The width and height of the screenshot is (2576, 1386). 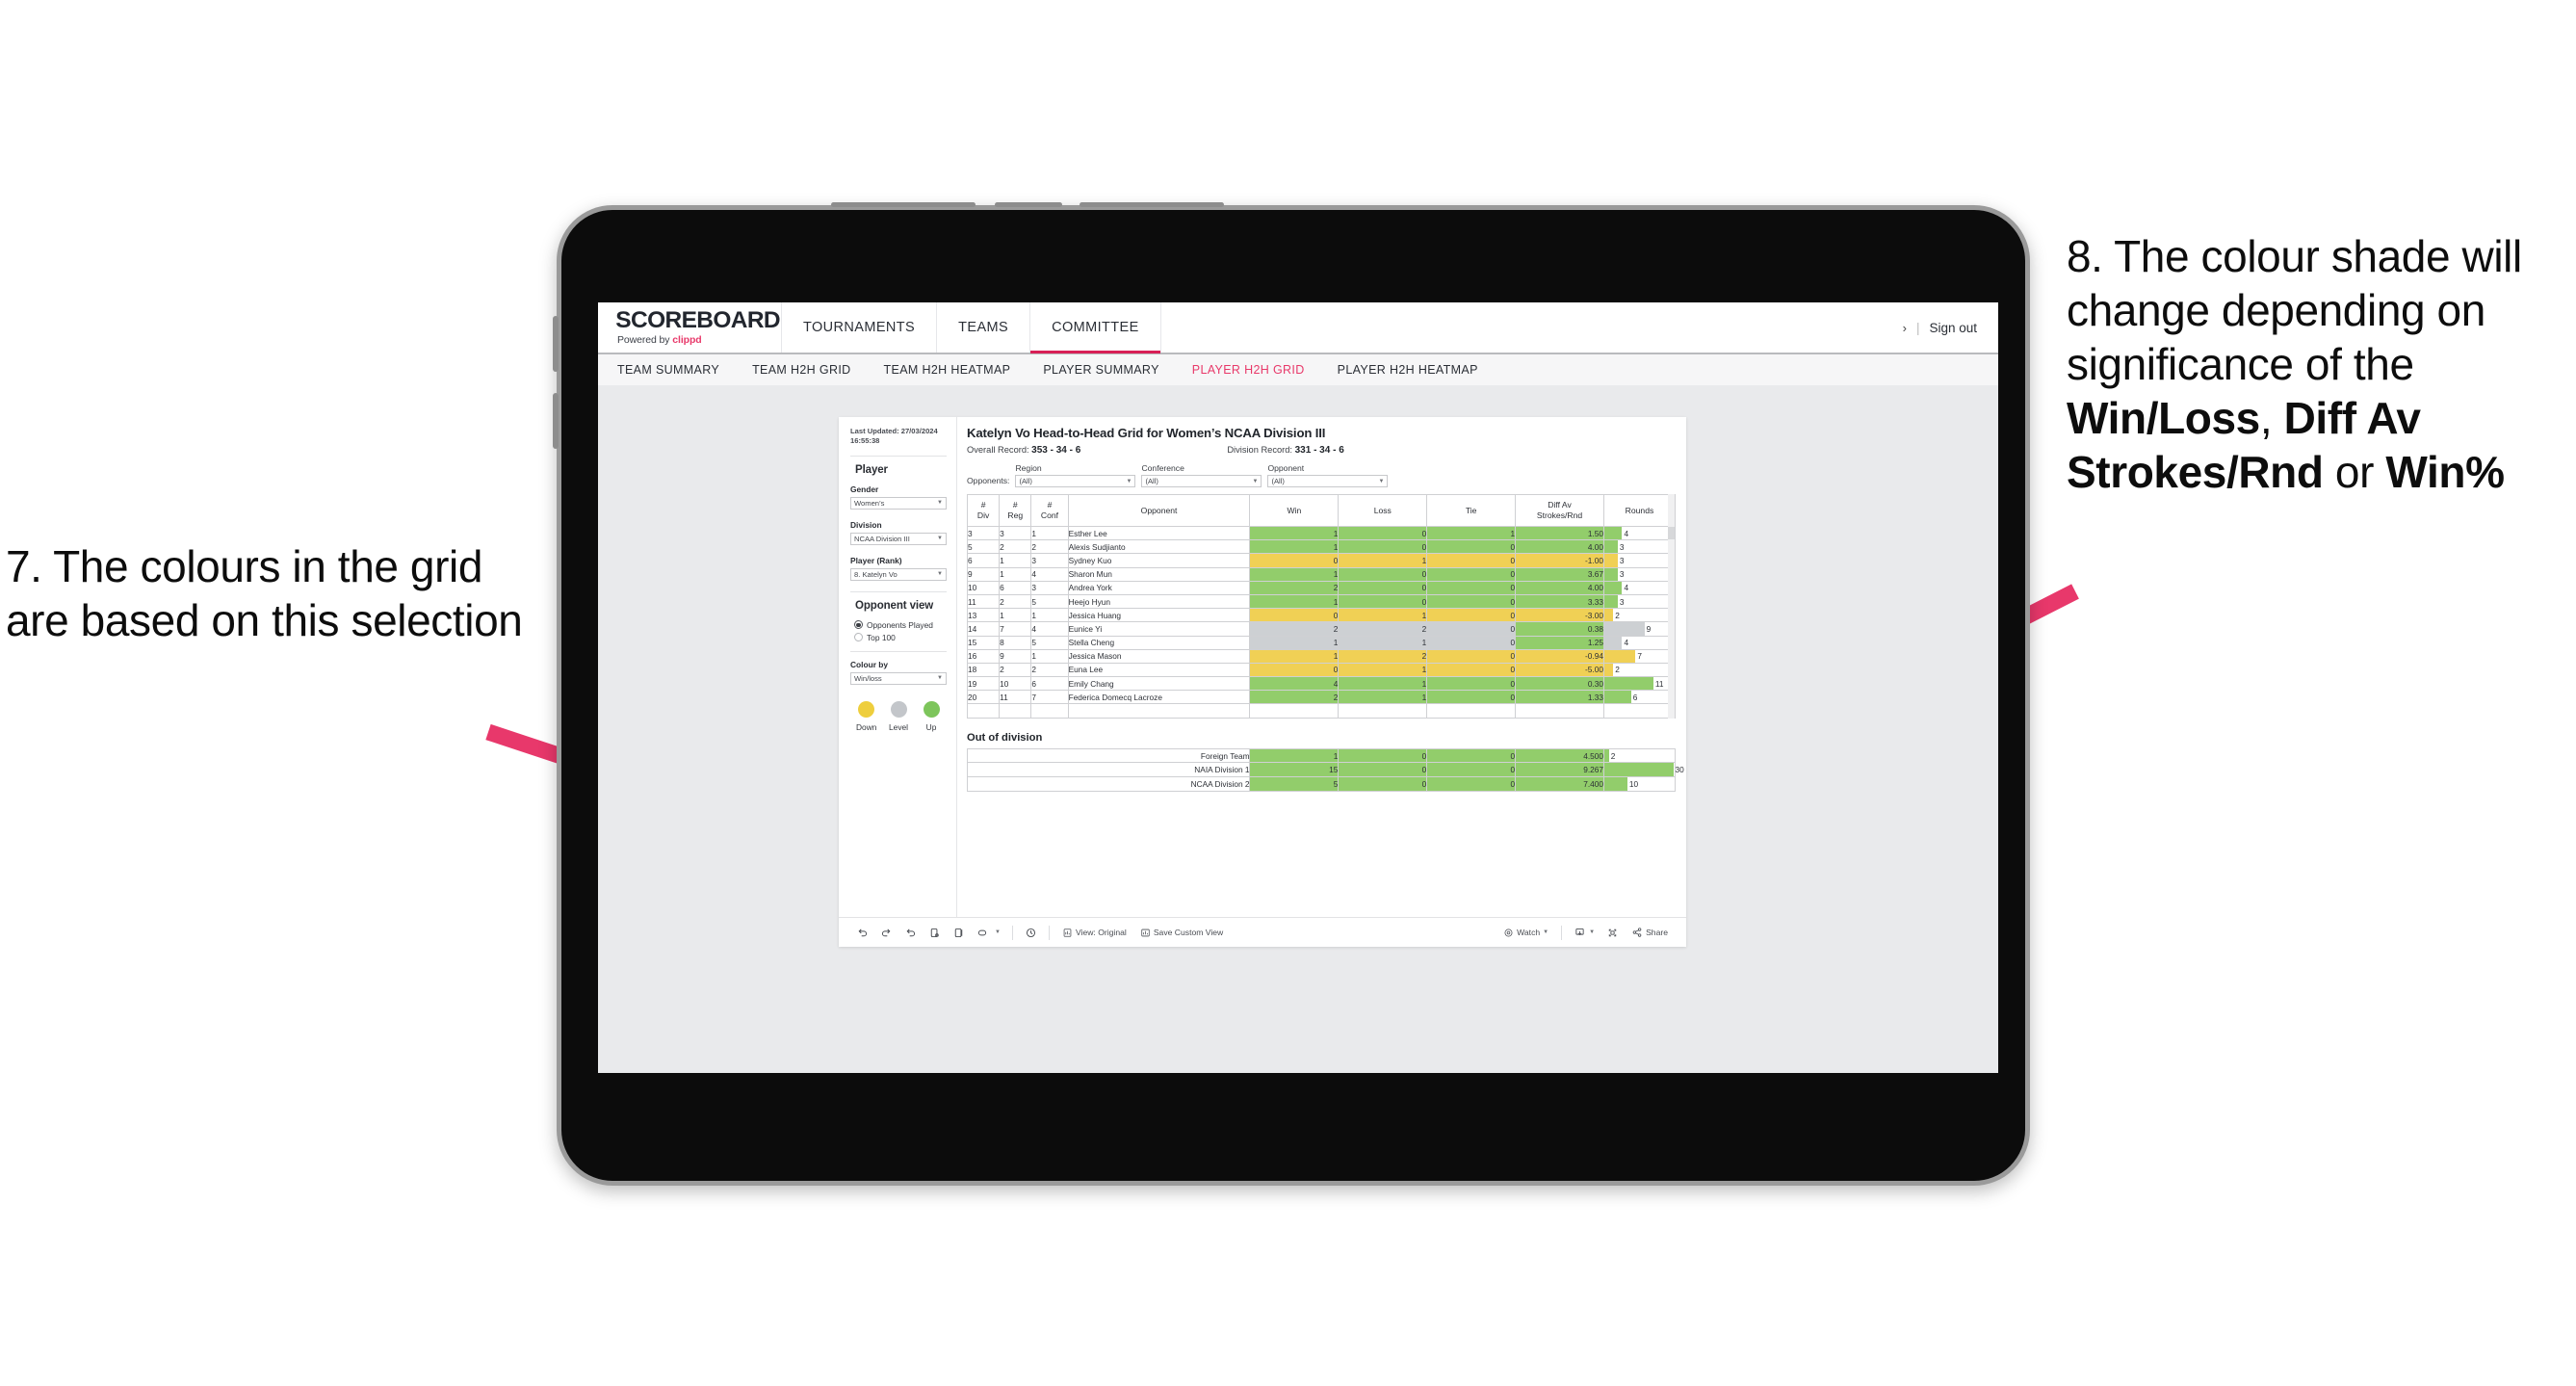 What do you see at coordinates (1201, 481) in the screenshot?
I see `conference-filter-select: (All) ▼` at bounding box center [1201, 481].